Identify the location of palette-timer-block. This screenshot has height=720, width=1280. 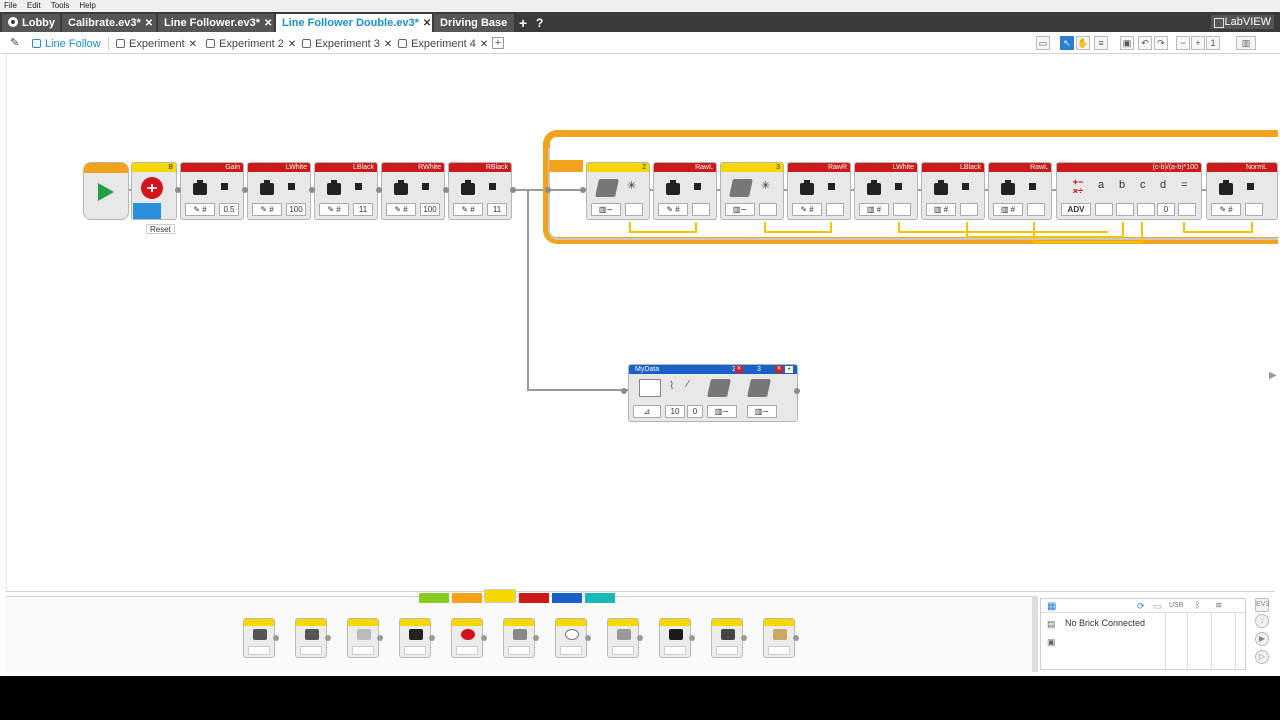
(573, 638).